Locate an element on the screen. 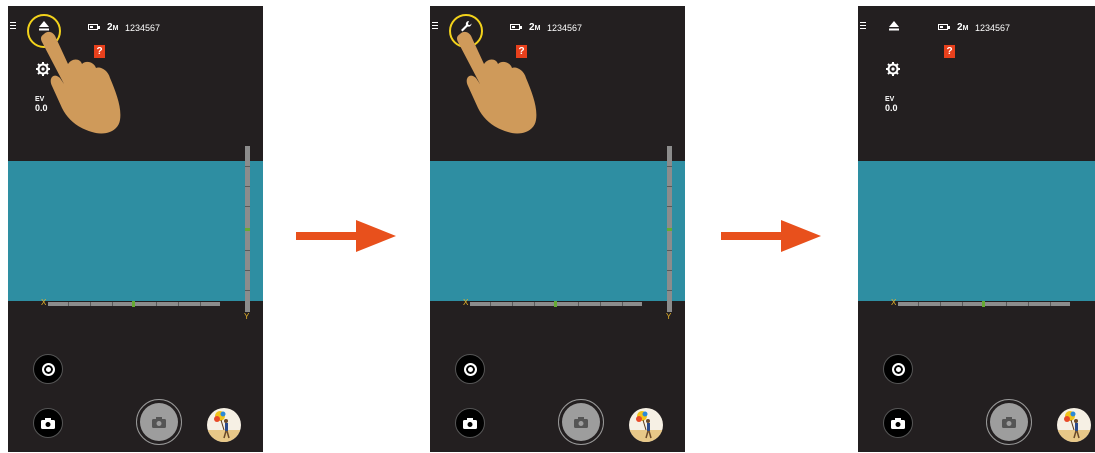  ev-label: EV is located at coordinates (890, 99).